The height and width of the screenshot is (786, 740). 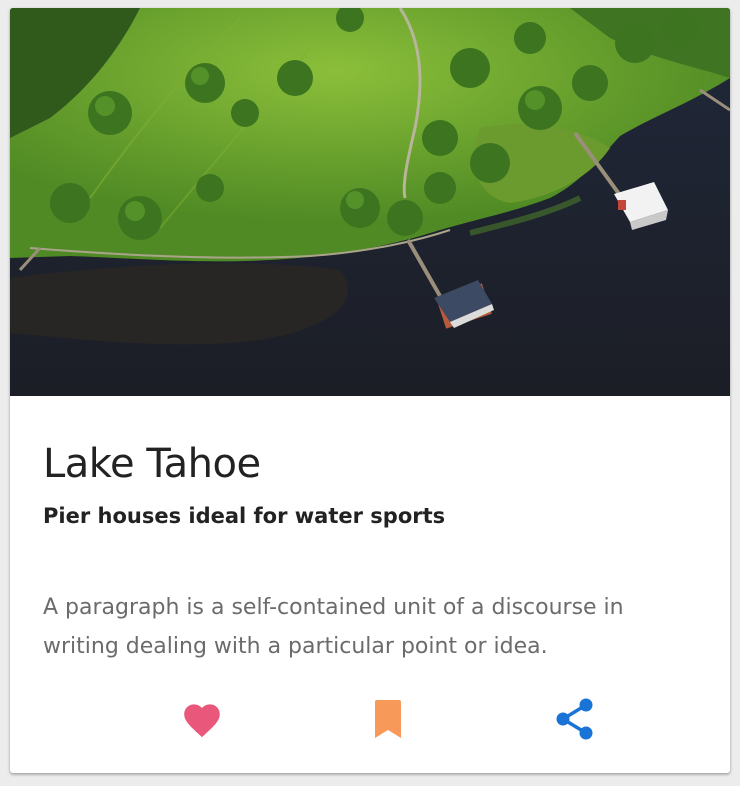 I want to click on heart-icon, so click(x=202, y=721).